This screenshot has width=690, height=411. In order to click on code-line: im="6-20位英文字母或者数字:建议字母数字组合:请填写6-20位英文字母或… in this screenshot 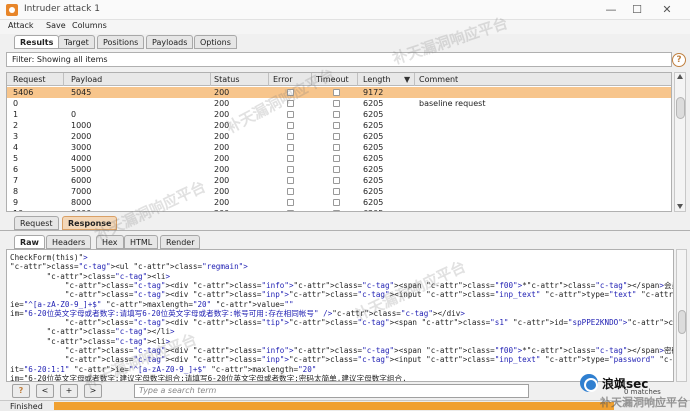, I will do `click(208, 377)`.